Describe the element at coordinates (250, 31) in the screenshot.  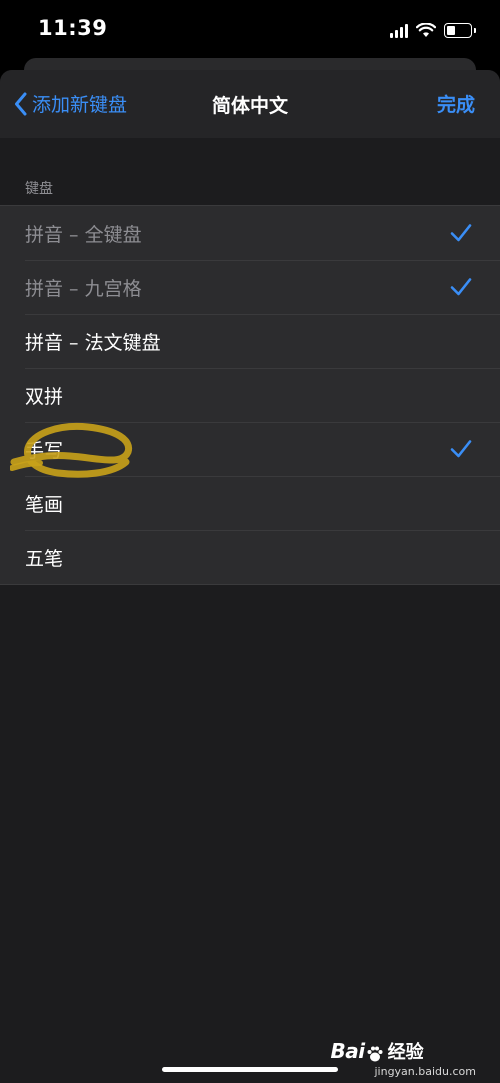
I see `status-bar: 11:39` at that location.